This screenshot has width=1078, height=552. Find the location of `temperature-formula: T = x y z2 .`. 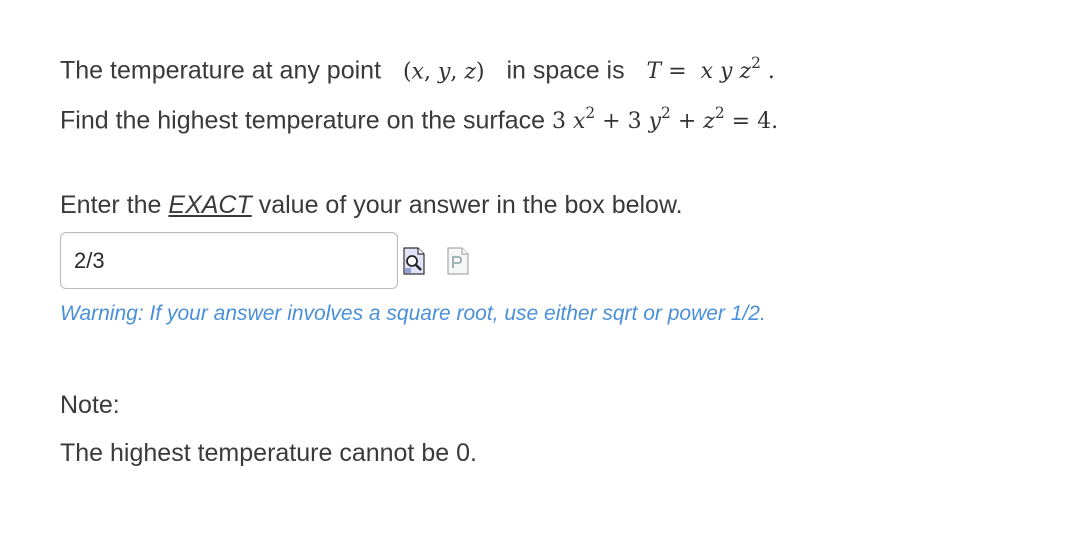

temperature-formula: T = x y z2 . is located at coordinates (710, 69).